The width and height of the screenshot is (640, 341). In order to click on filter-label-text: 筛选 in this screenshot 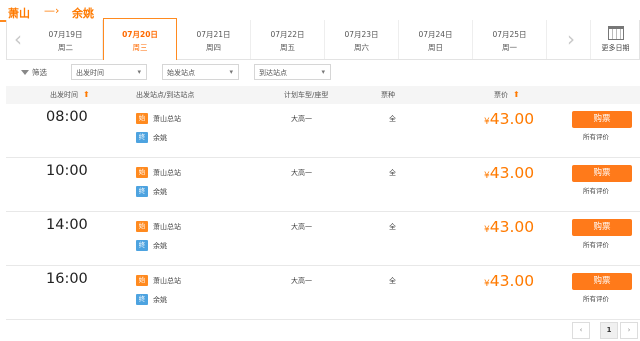, I will do `click(39, 72)`.